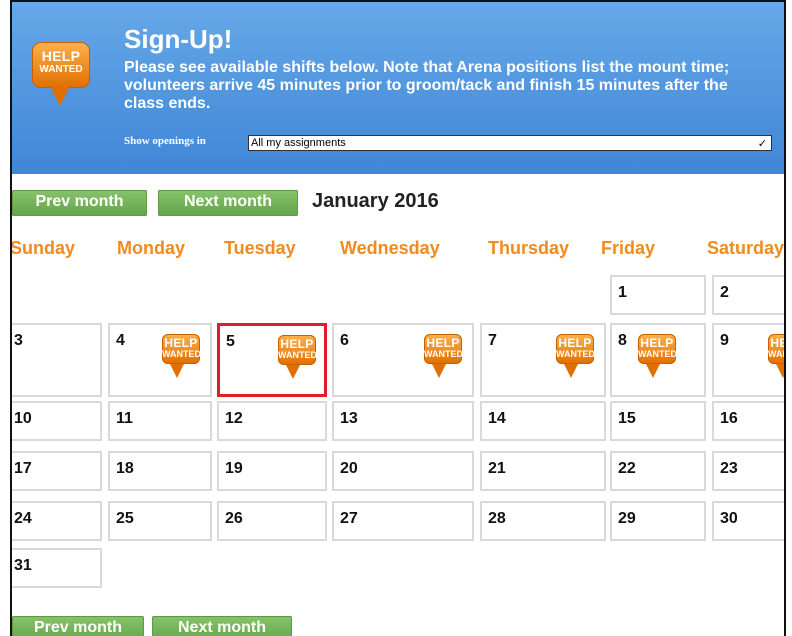  What do you see at coordinates (272, 521) in the screenshot?
I see `calendar-day-26: 26` at bounding box center [272, 521].